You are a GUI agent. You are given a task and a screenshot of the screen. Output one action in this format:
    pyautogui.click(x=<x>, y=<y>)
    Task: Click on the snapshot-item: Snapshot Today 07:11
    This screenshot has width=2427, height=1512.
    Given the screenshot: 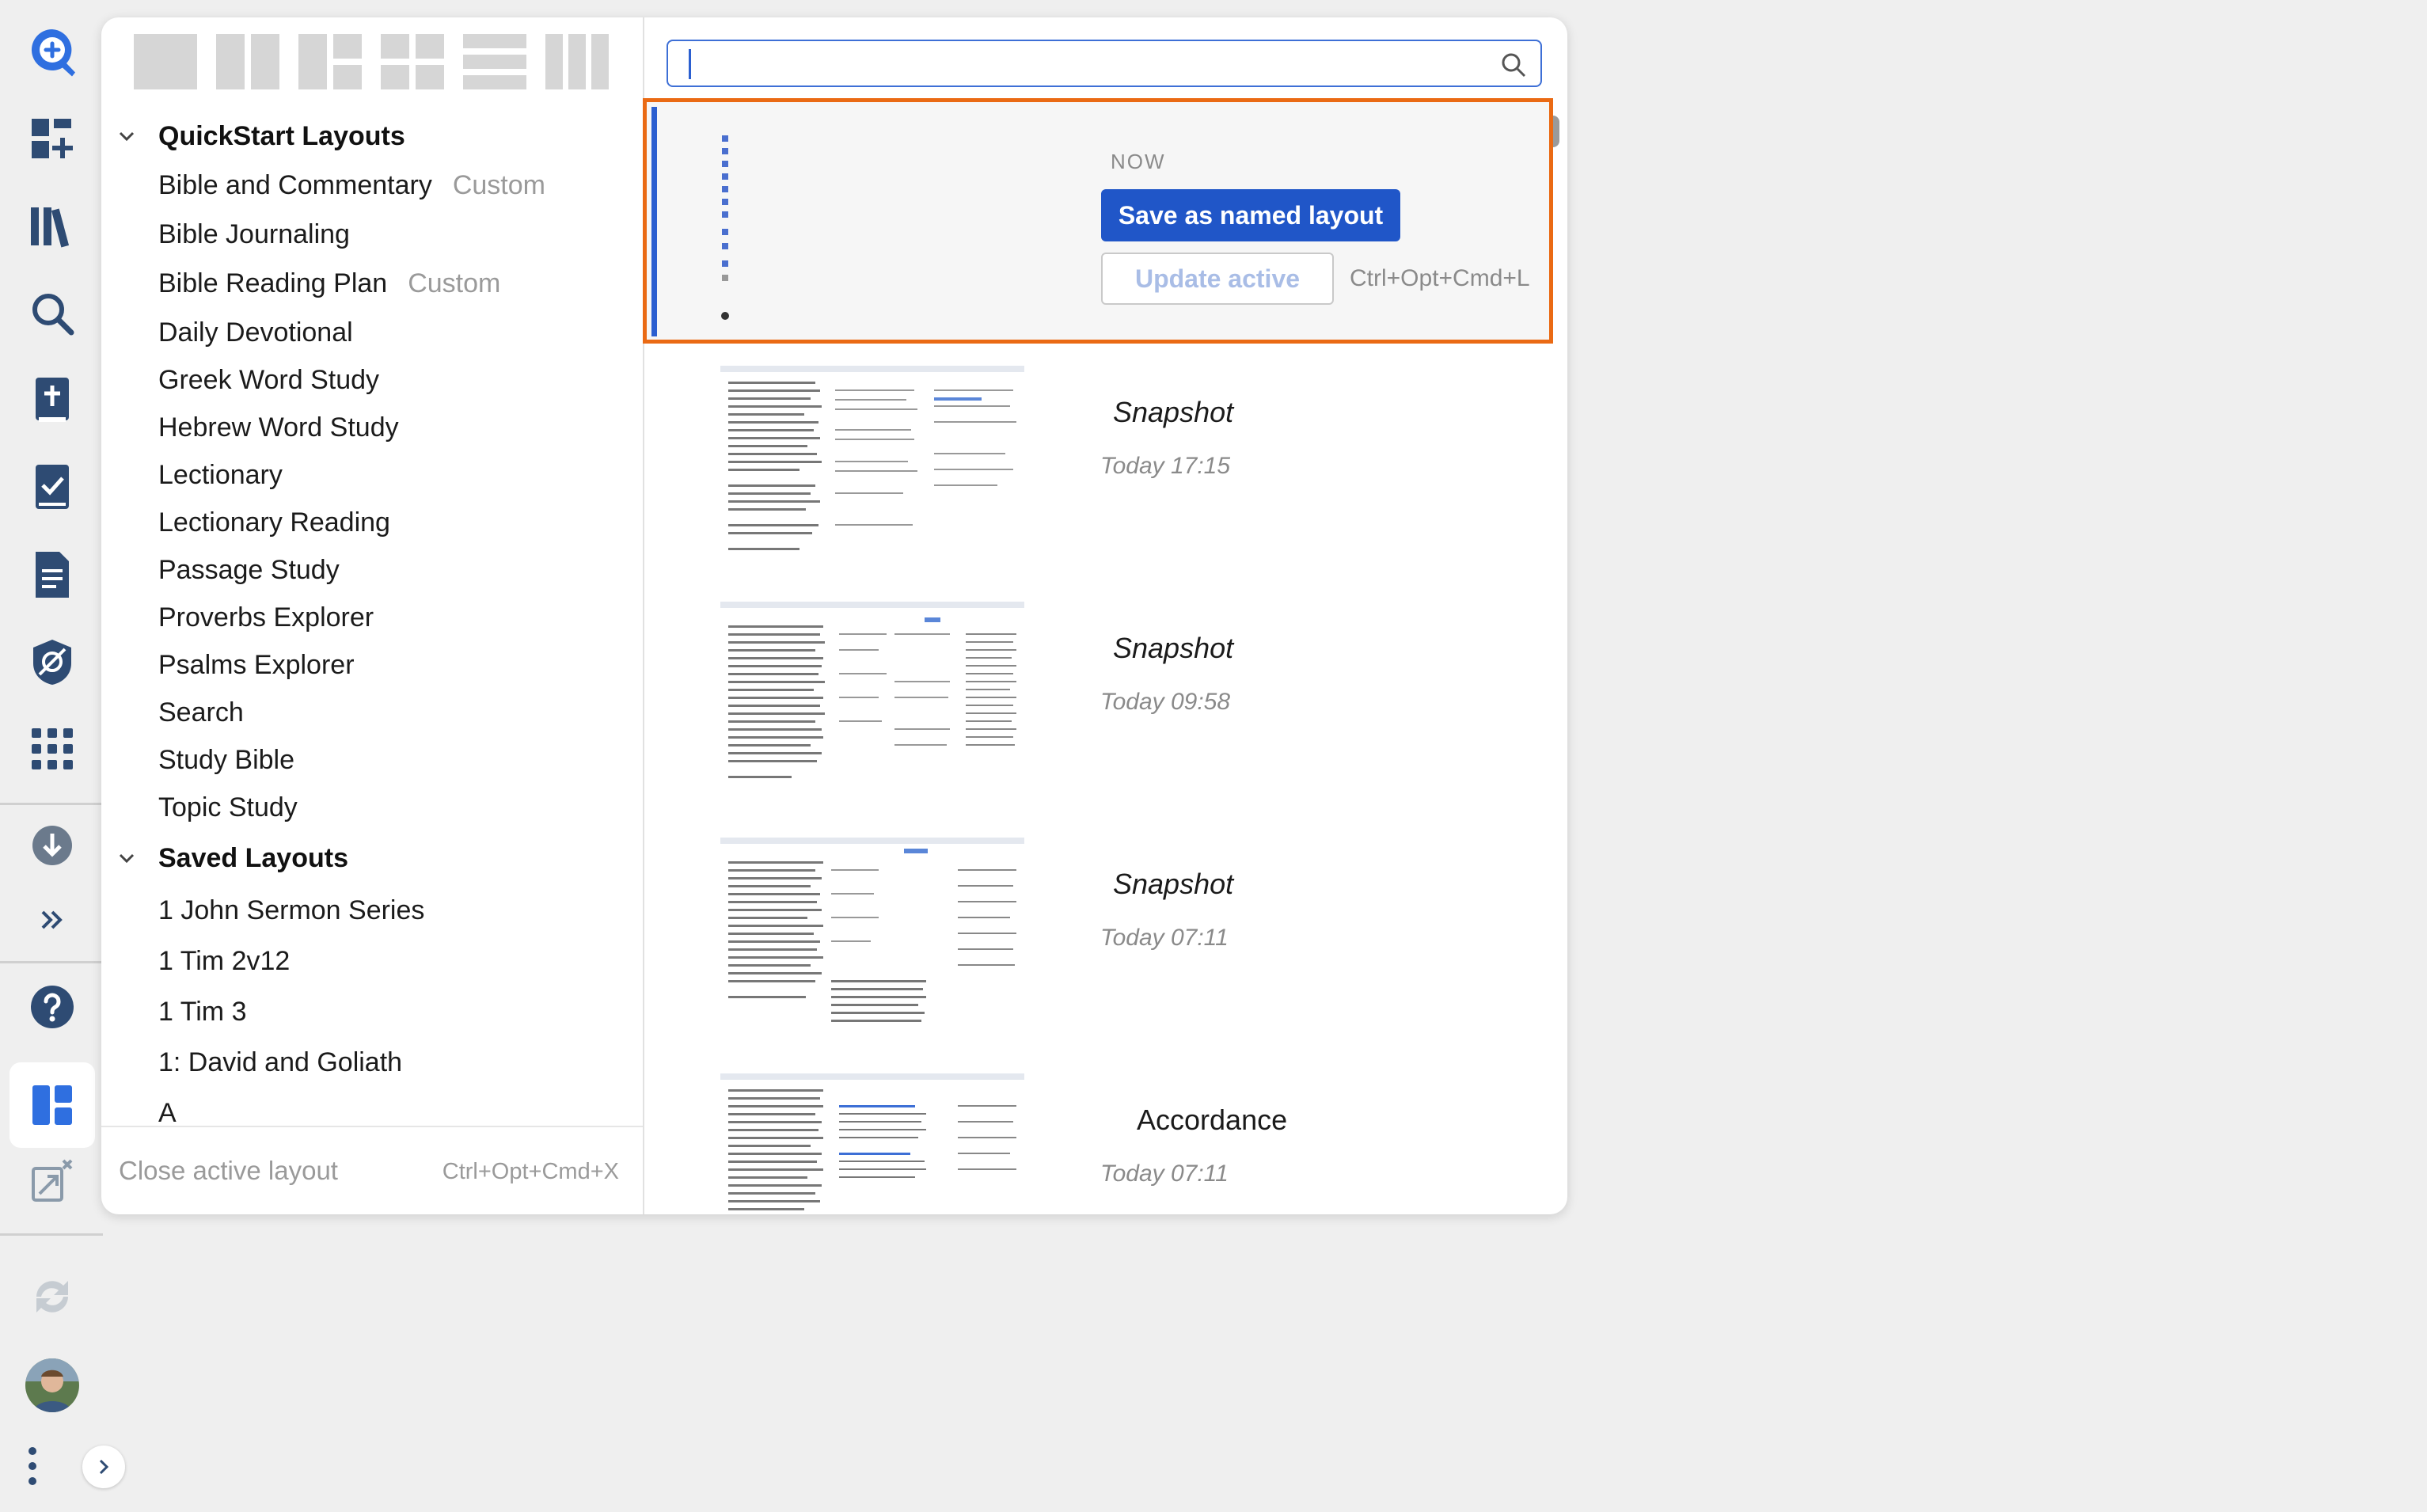 What is the action you would take?
    pyautogui.click(x=1099, y=955)
    